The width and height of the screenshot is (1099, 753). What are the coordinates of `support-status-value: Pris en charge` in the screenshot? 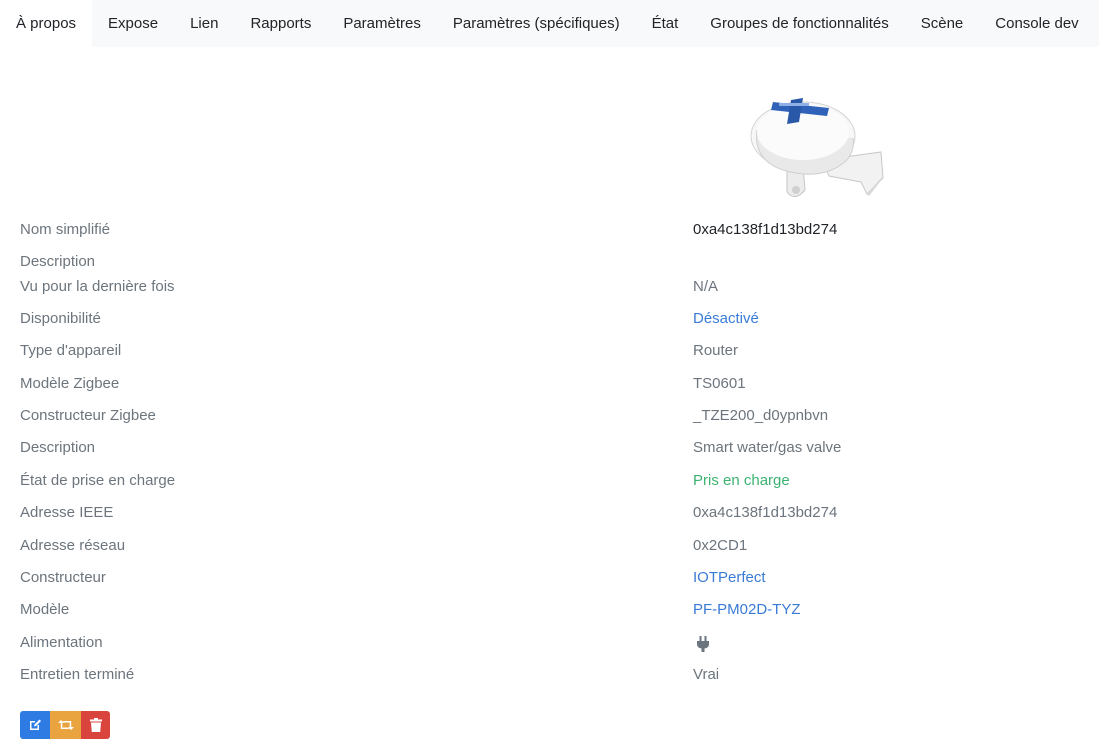 It's located at (741, 480).